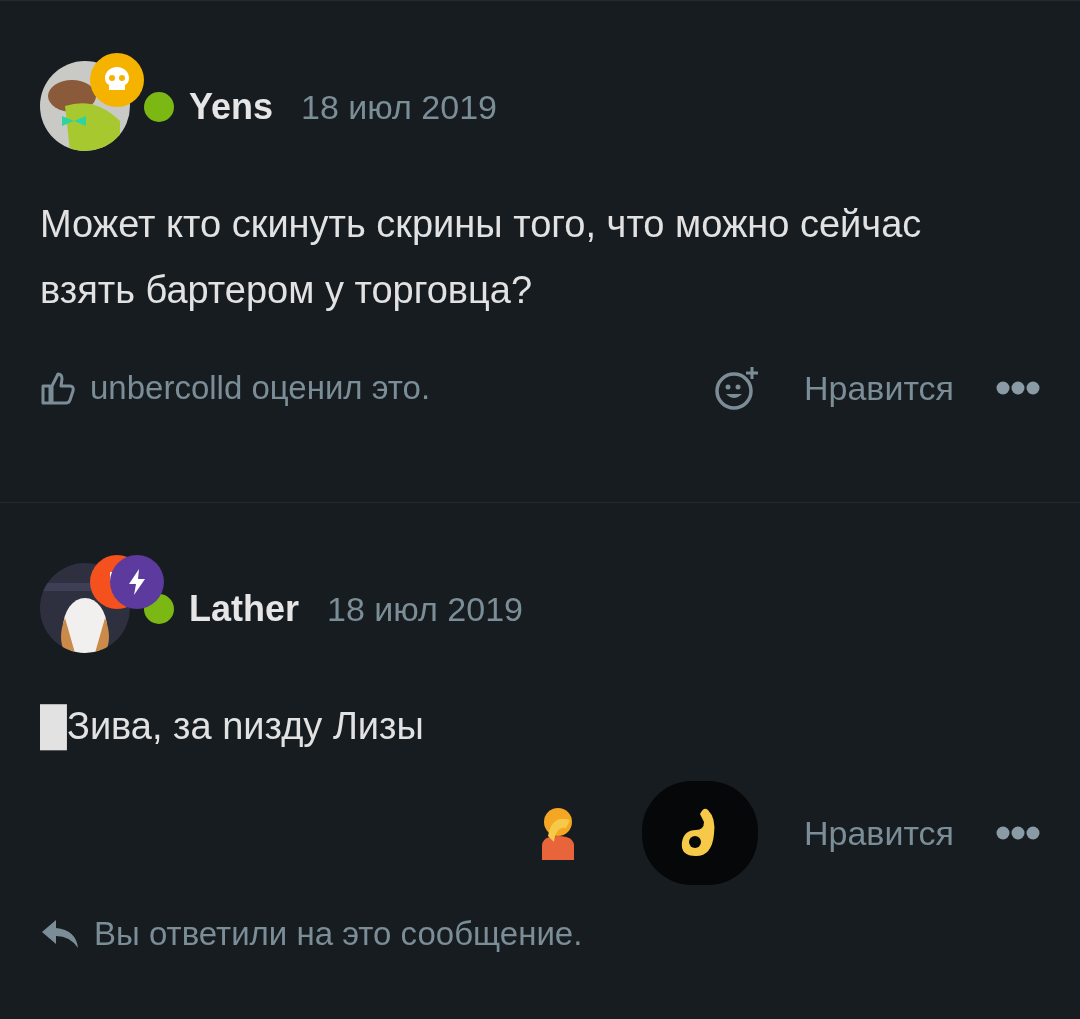 Image resolution: width=1080 pixels, height=1019 pixels. I want to click on author-name: Yens, so click(231, 107).